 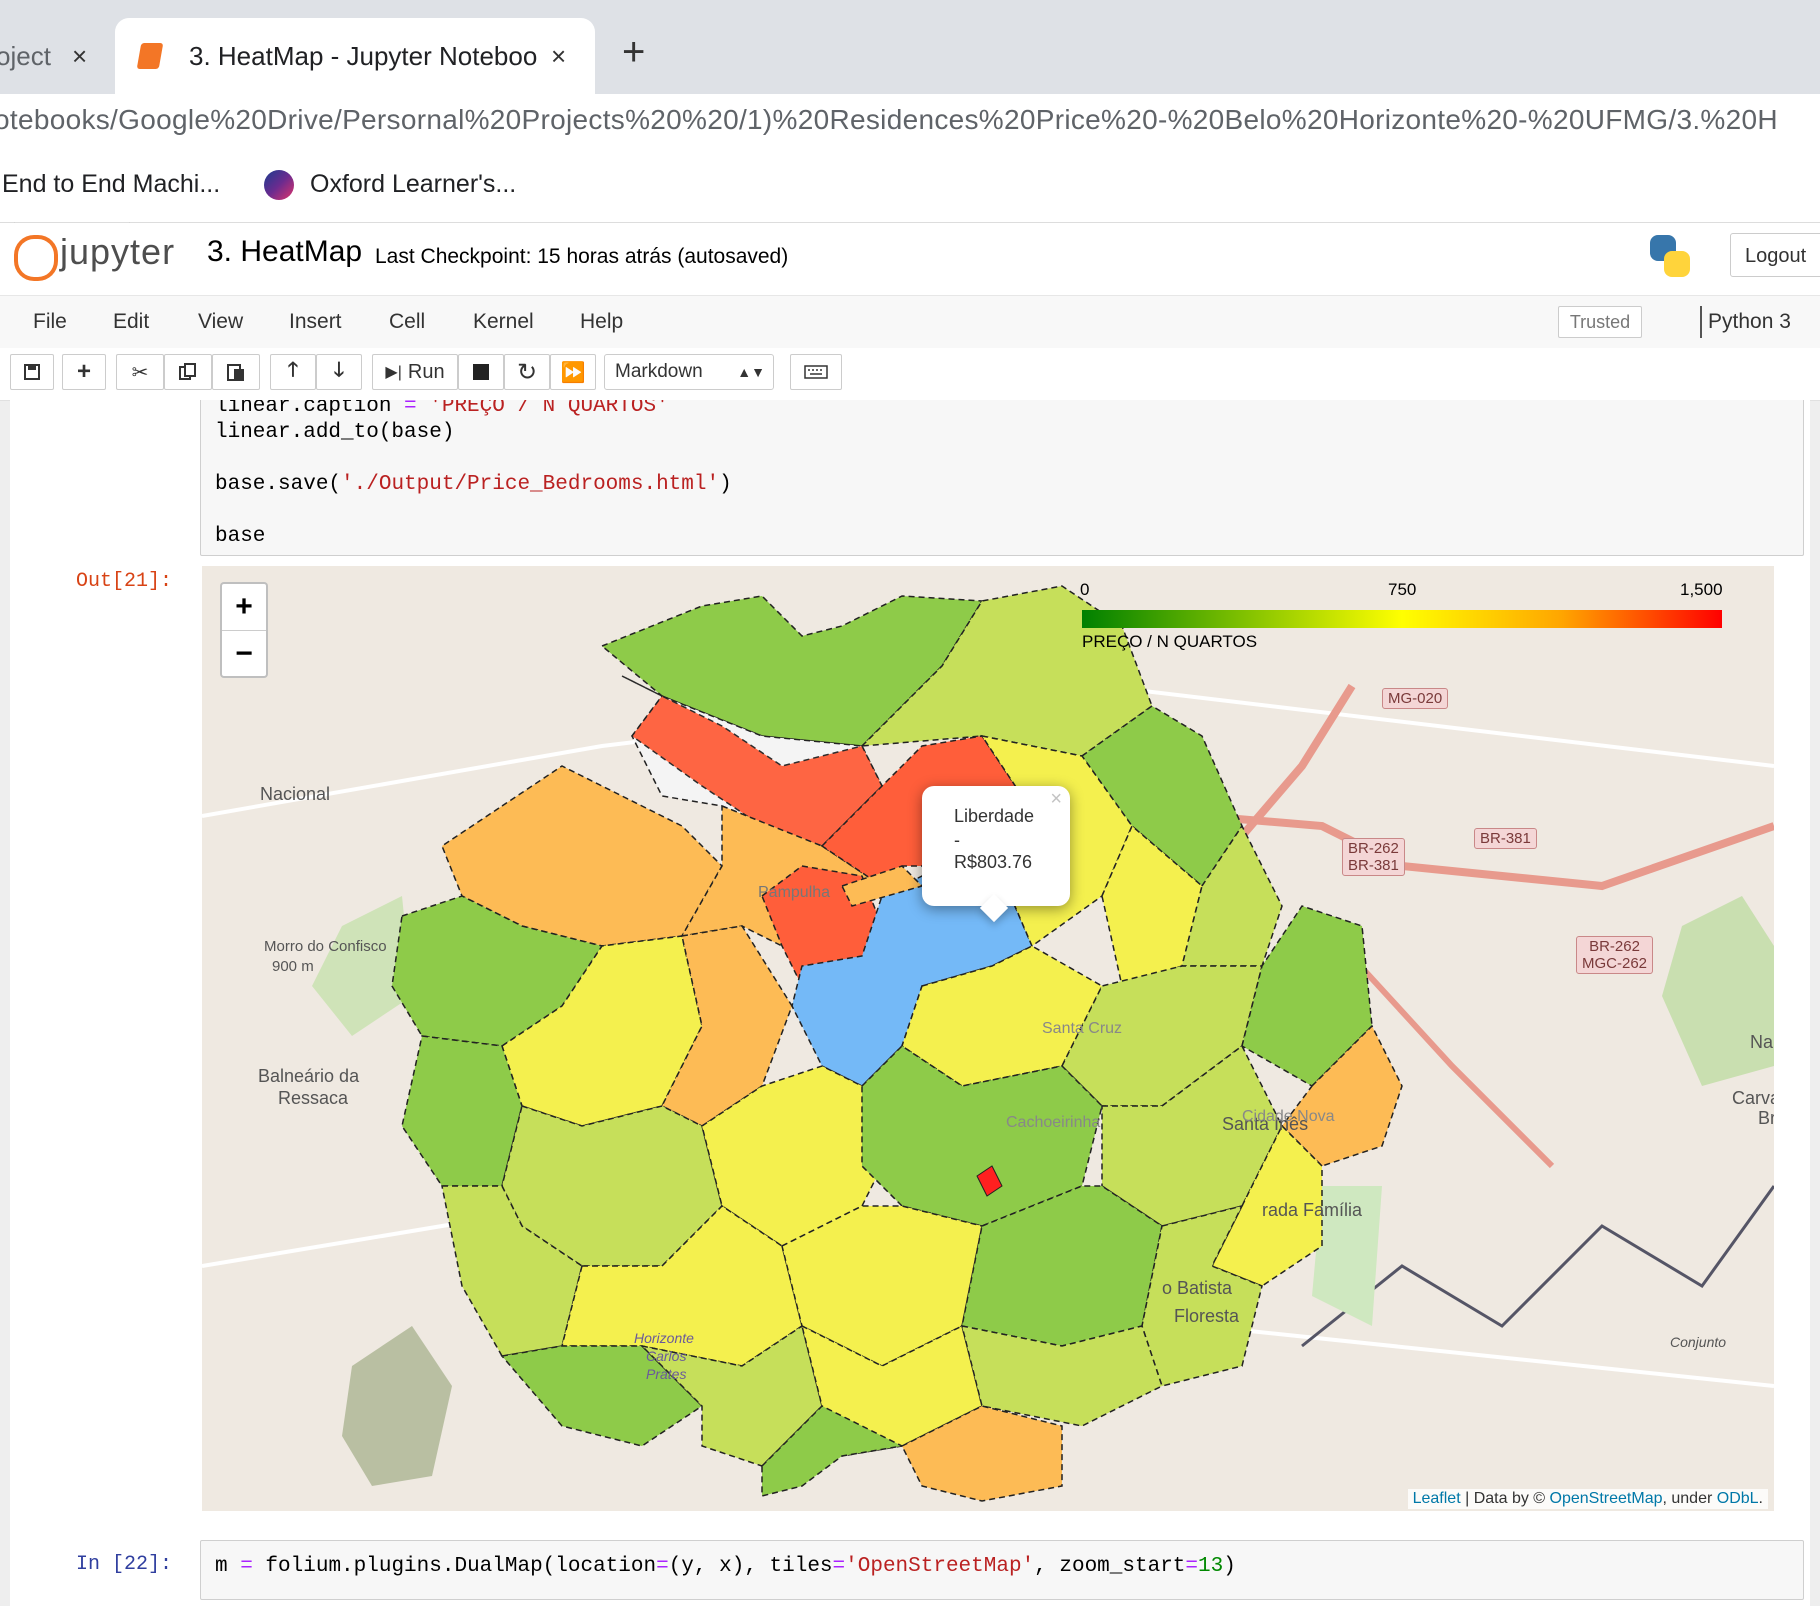 What do you see at coordinates (1170, 641) in the screenshot?
I see `legend-caption: PREÇO / N QUARTOS` at bounding box center [1170, 641].